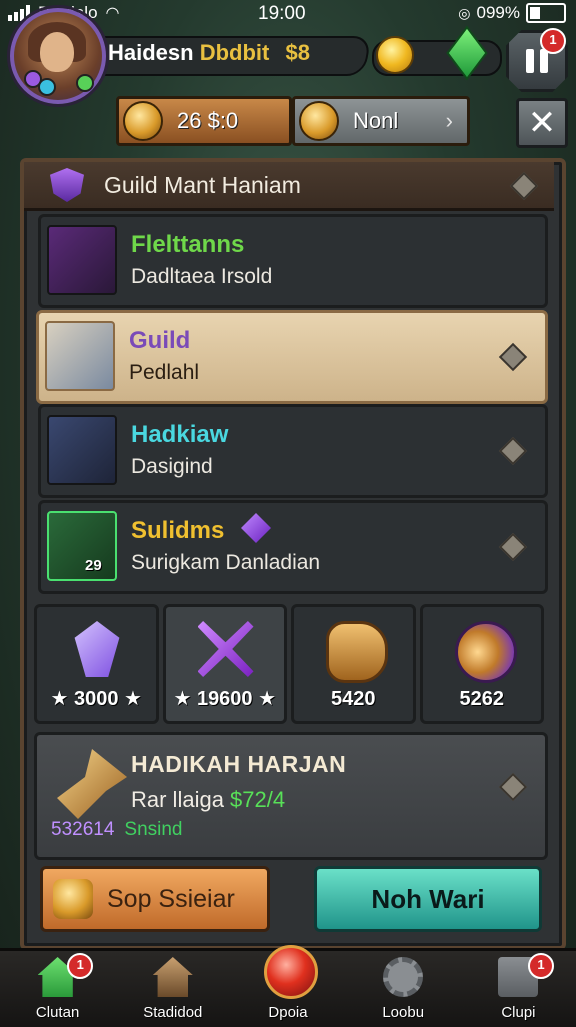  What do you see at coordinates (482, 699) in the screenshot?
I see `item-value: 5262` at bounding box center [482, 699].